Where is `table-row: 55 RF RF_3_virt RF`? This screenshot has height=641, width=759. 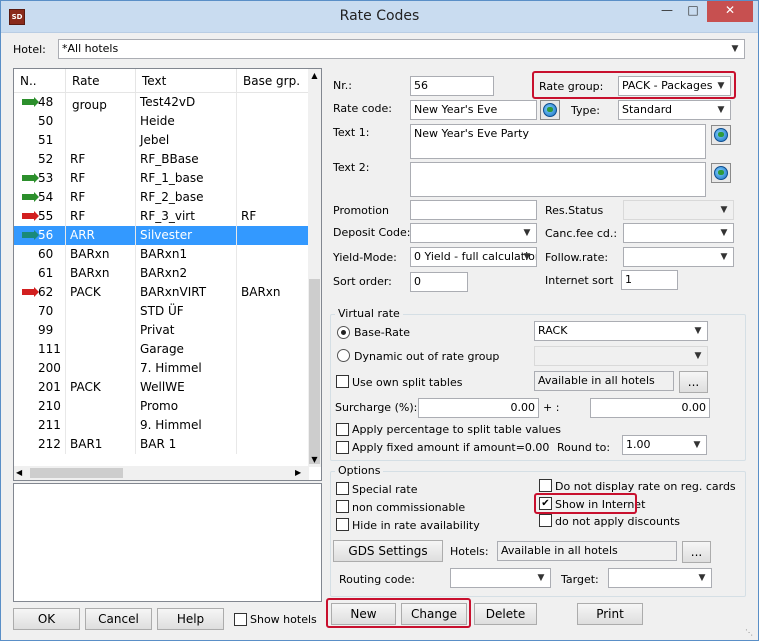 table-row: 55 RF RF_3_virt RF is located at coordinates (161, 216).